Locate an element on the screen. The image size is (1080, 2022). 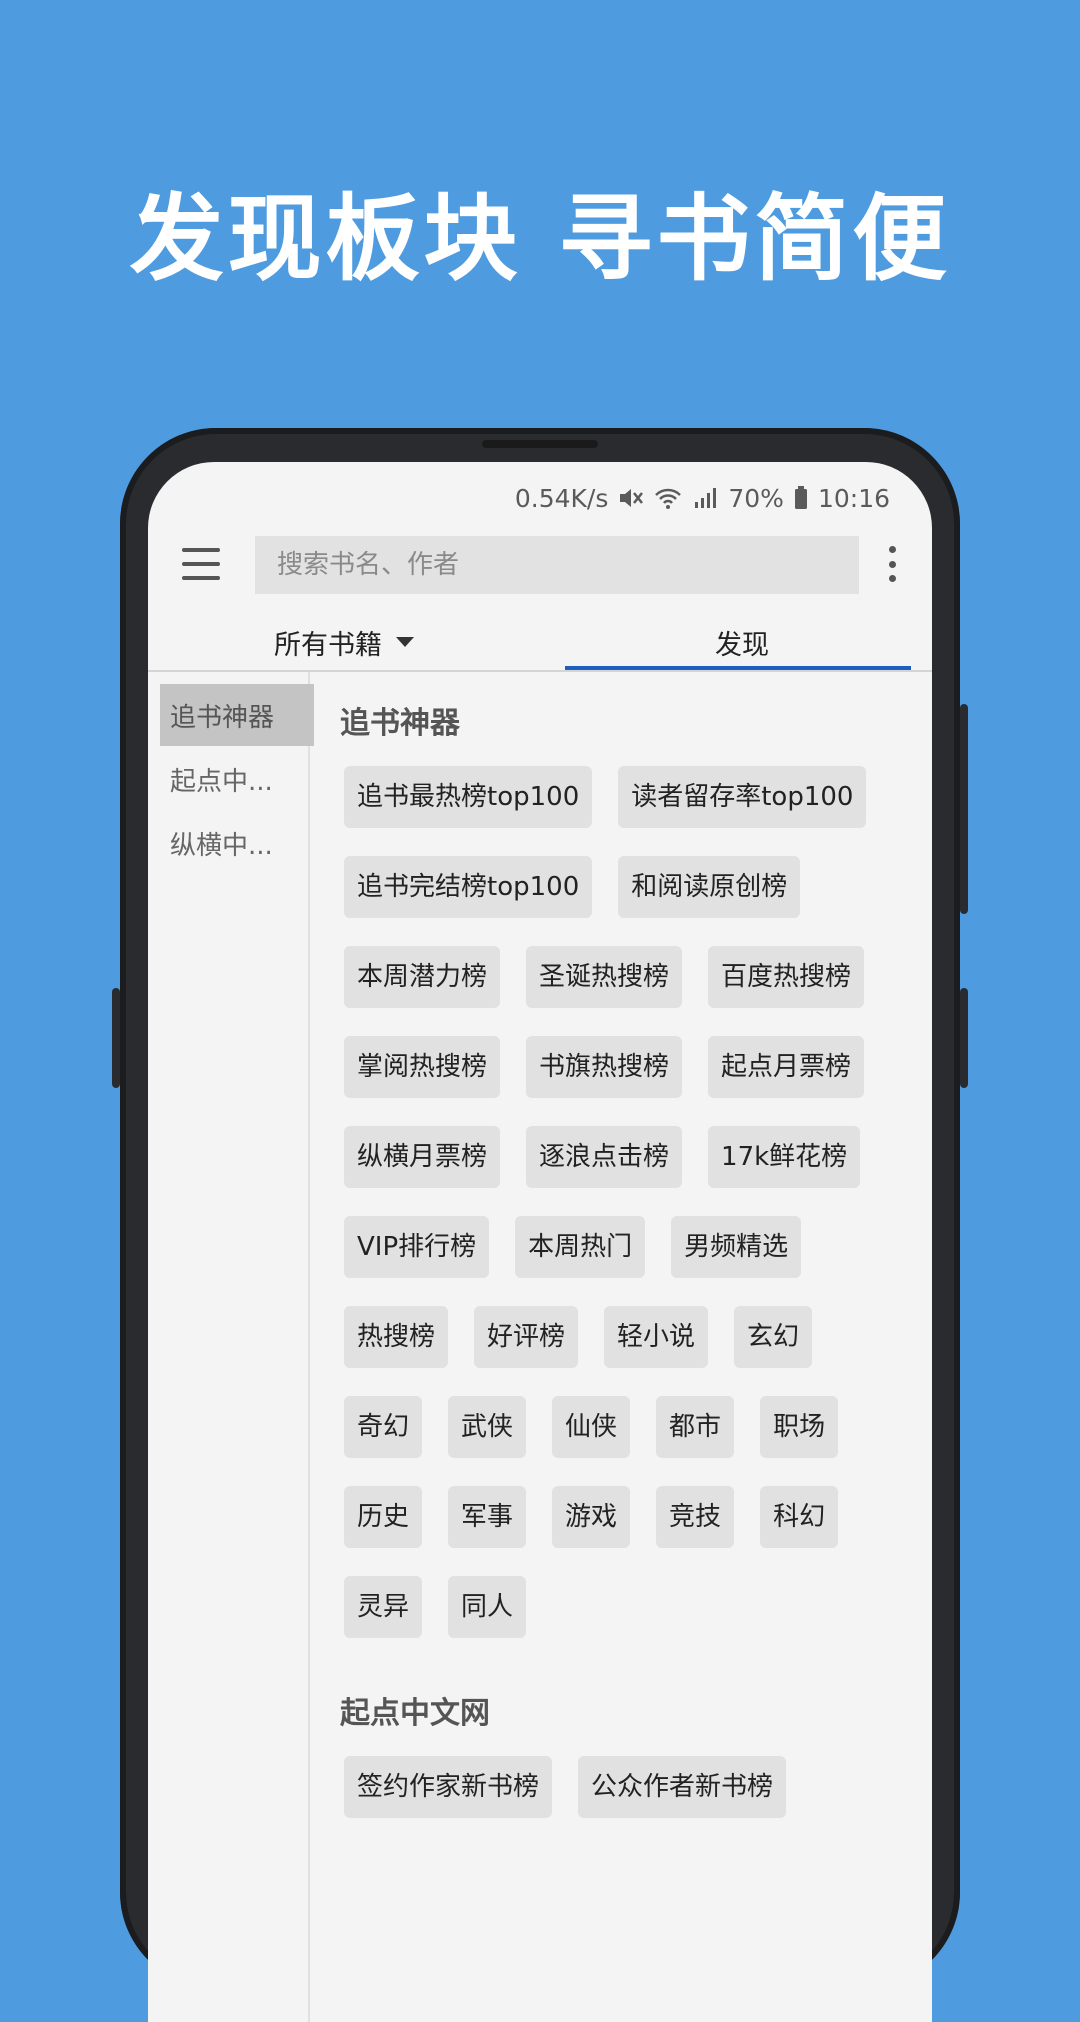
ranking-chip: 百度热搜榜 is located at coordinates (786, 977).